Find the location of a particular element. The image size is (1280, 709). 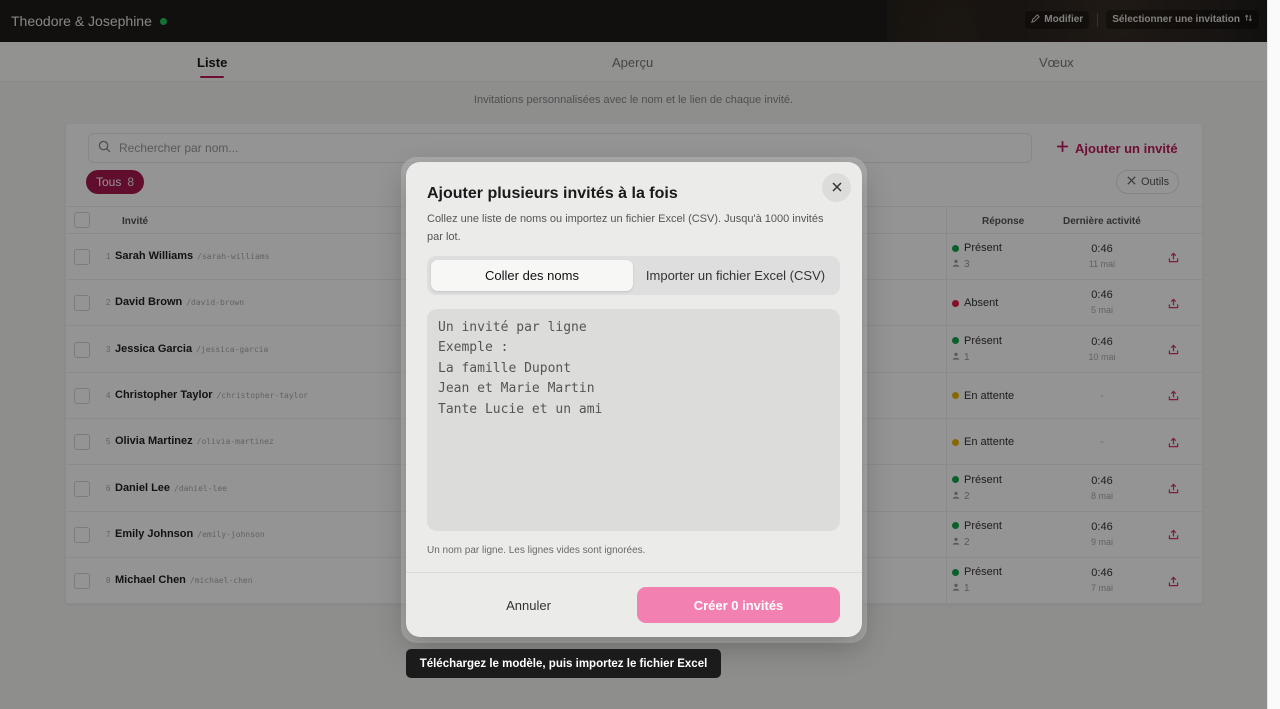

create-invites-button: Créer 0 invités is located at coordinates (738, 605).